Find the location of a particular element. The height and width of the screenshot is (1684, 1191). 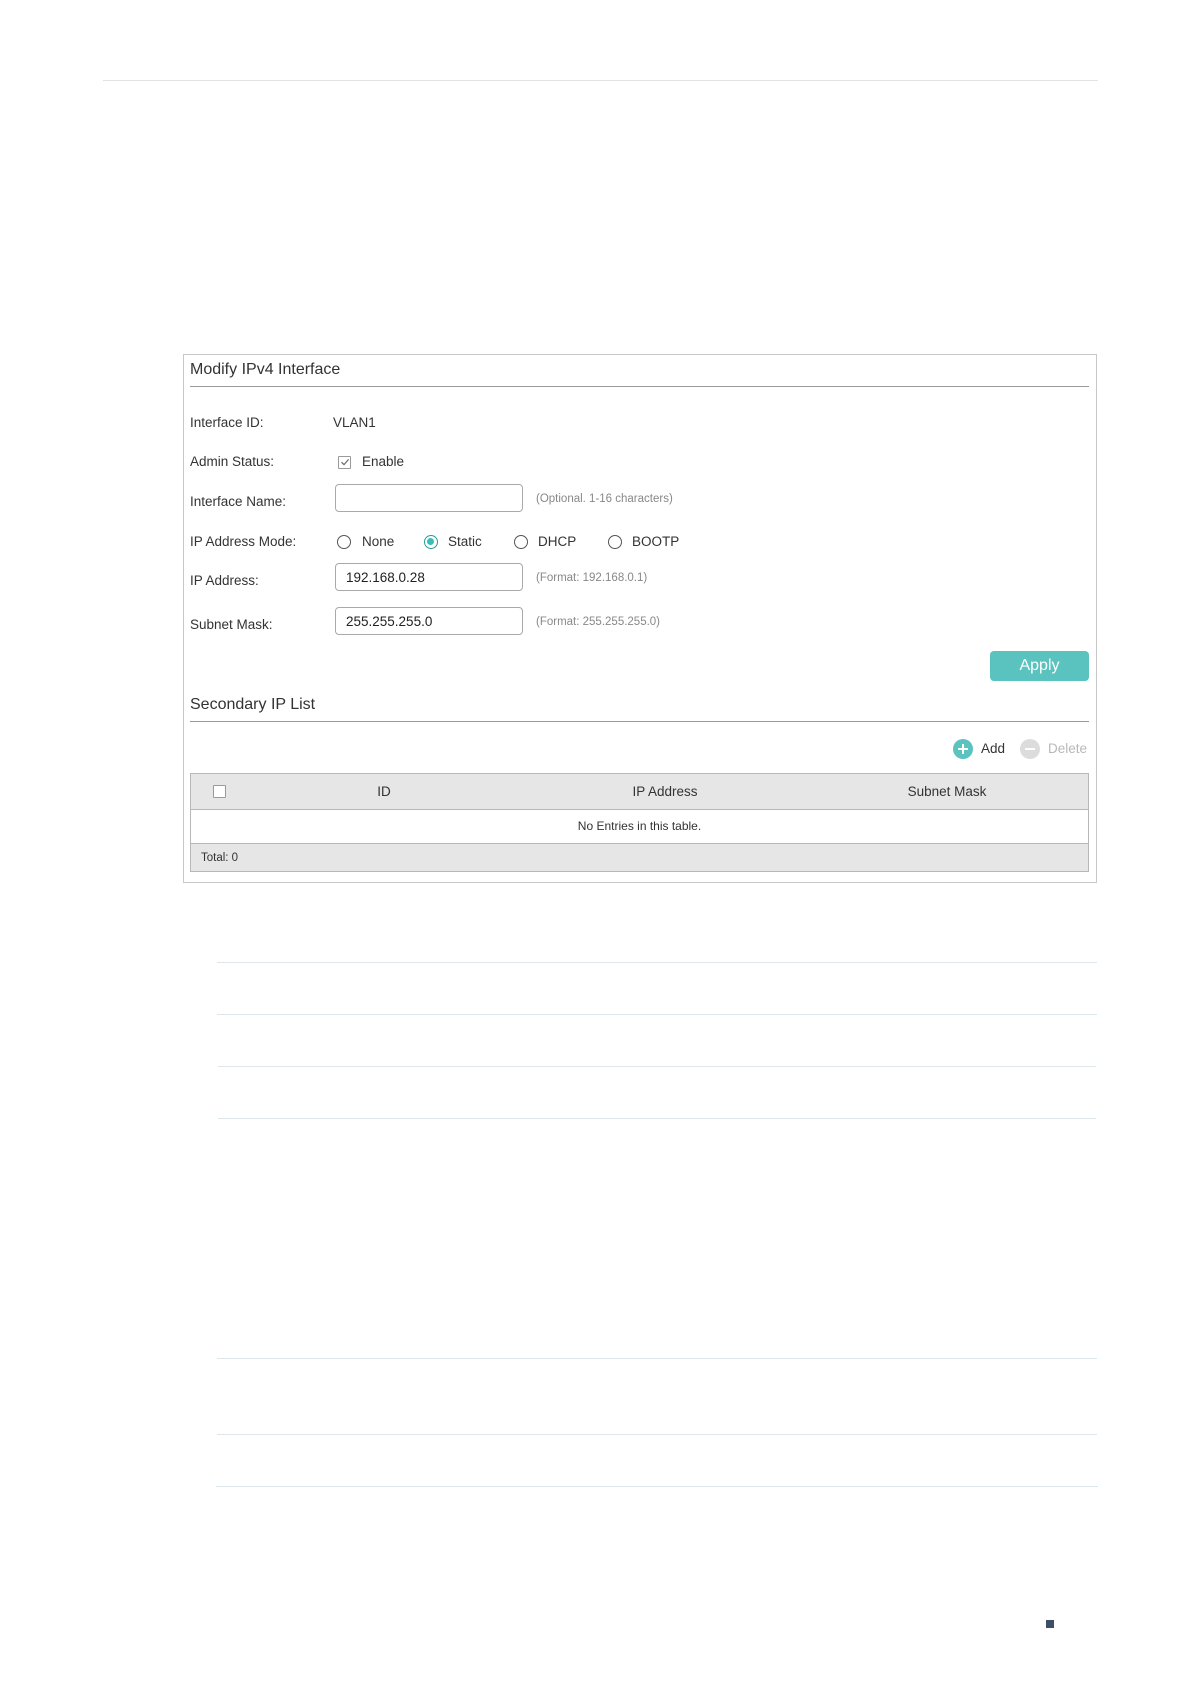

ip-address-hint: (Format: 192.168.0.1) is located at coordinates (592, 578).